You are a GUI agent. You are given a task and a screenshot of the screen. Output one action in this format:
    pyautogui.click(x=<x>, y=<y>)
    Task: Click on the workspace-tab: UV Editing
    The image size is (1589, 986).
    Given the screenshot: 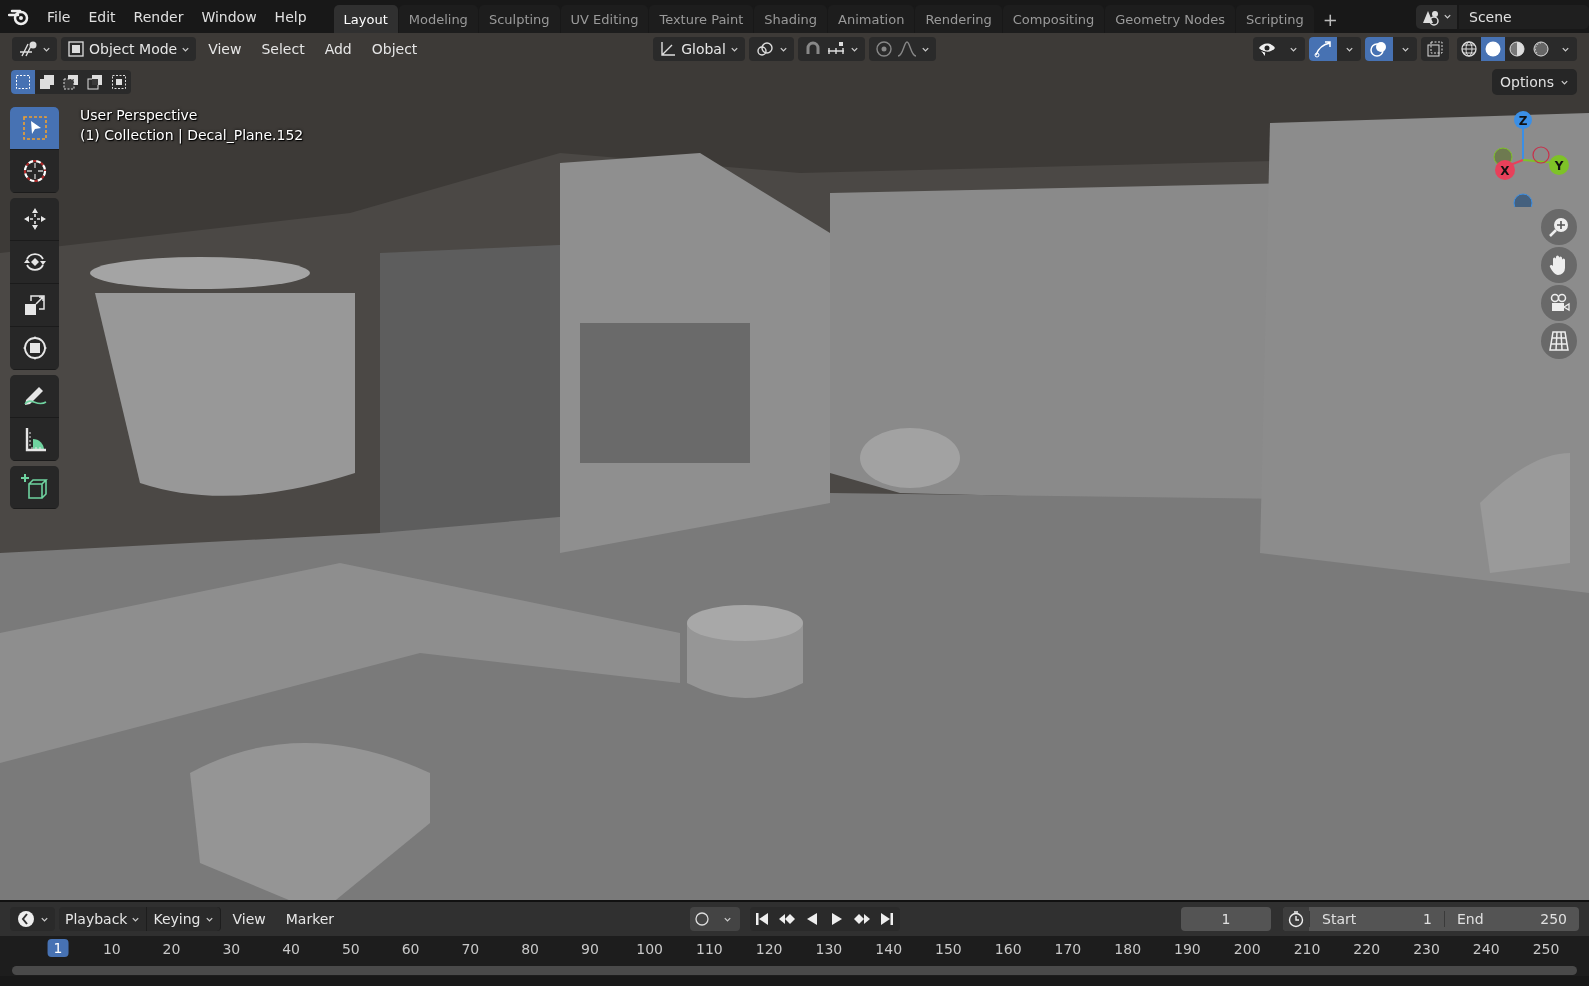 What is the action you would take?
    pyautogui.click(x=604, y=19)
    